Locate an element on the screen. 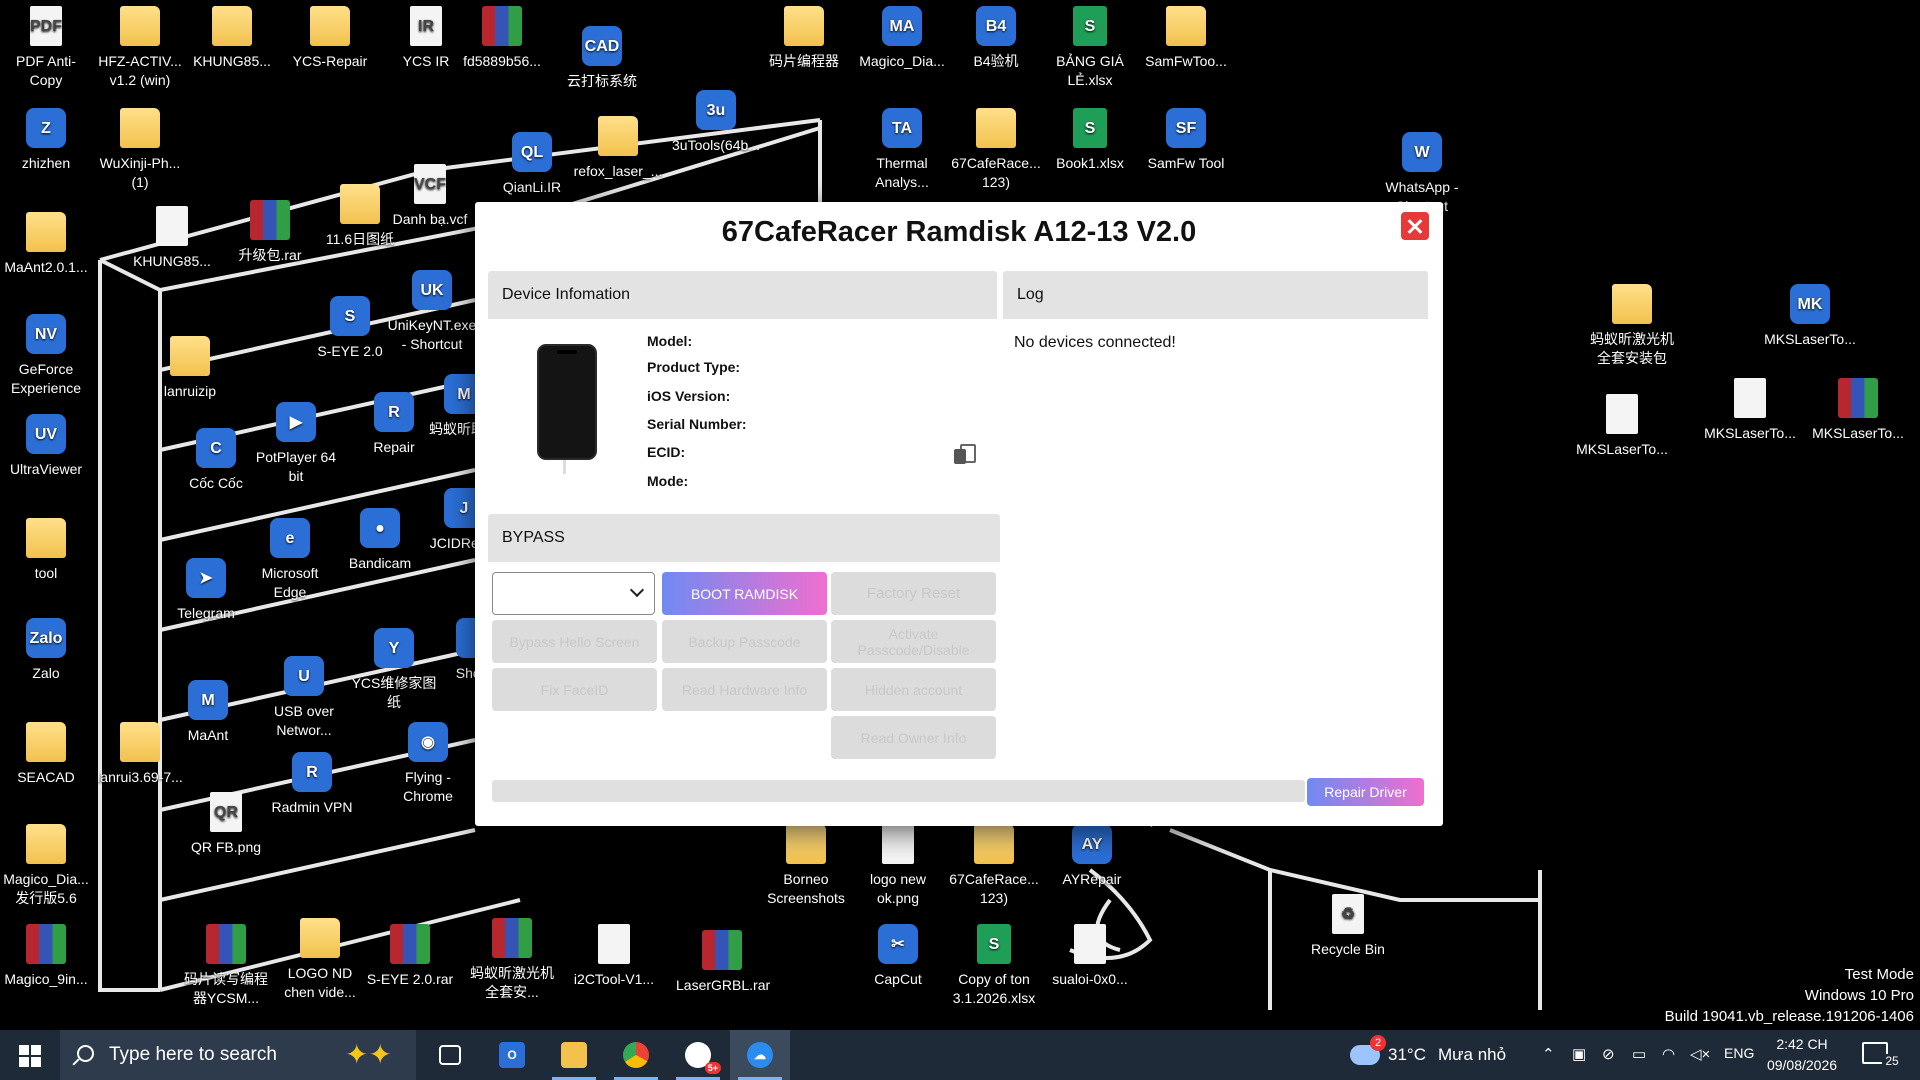 This screenshot has width=1920, height=1080. desktop-icon: Zalo Zalo is located at coordinates (46, 650).